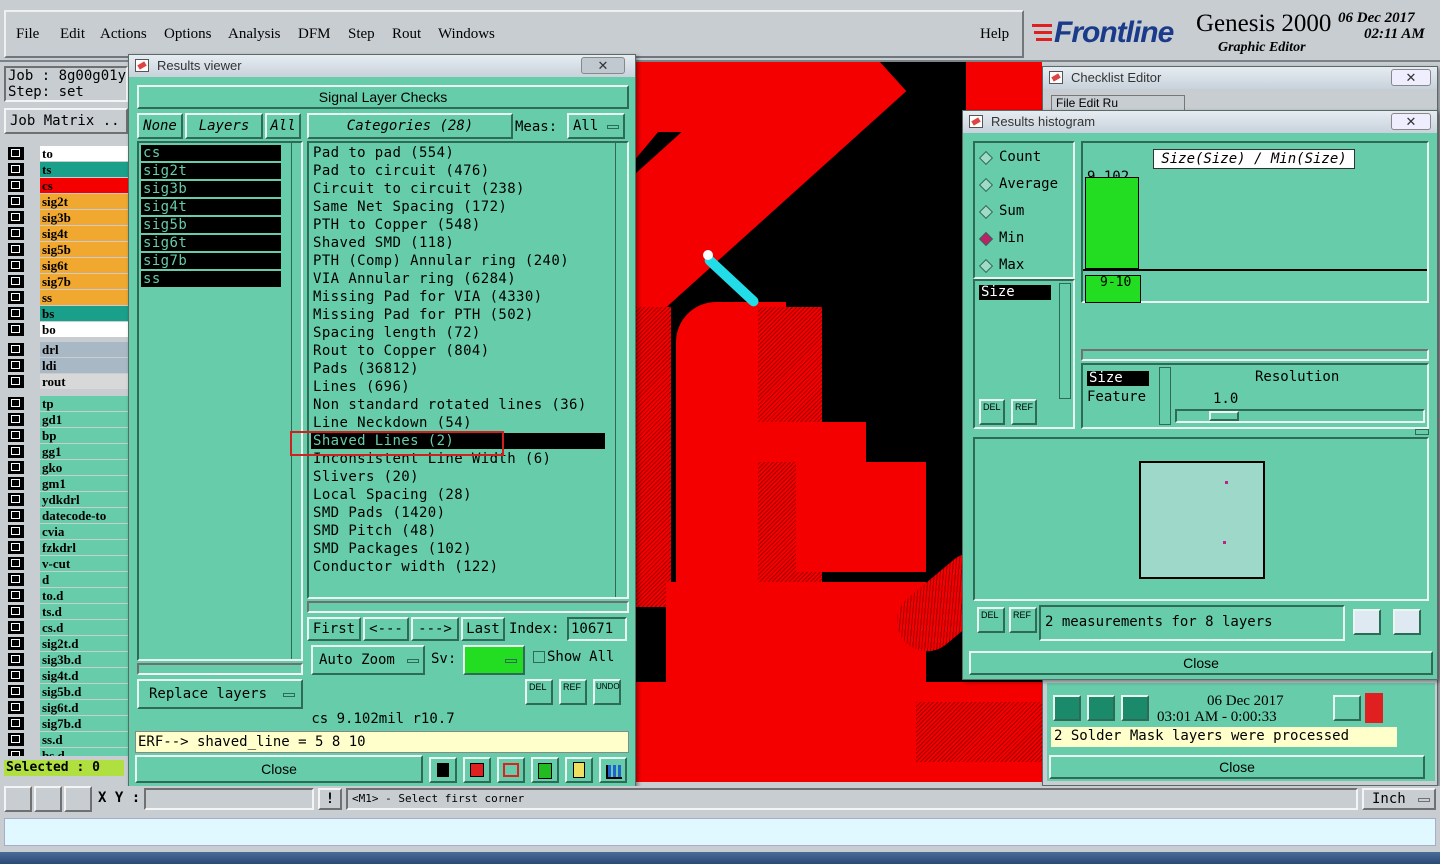 The width and height of the screenshot is (1440, 864). What do you see at coordinates (1025, 185) in the screenshot?
I see `aggregate-option: Average` at bounding box center [1025, 185].